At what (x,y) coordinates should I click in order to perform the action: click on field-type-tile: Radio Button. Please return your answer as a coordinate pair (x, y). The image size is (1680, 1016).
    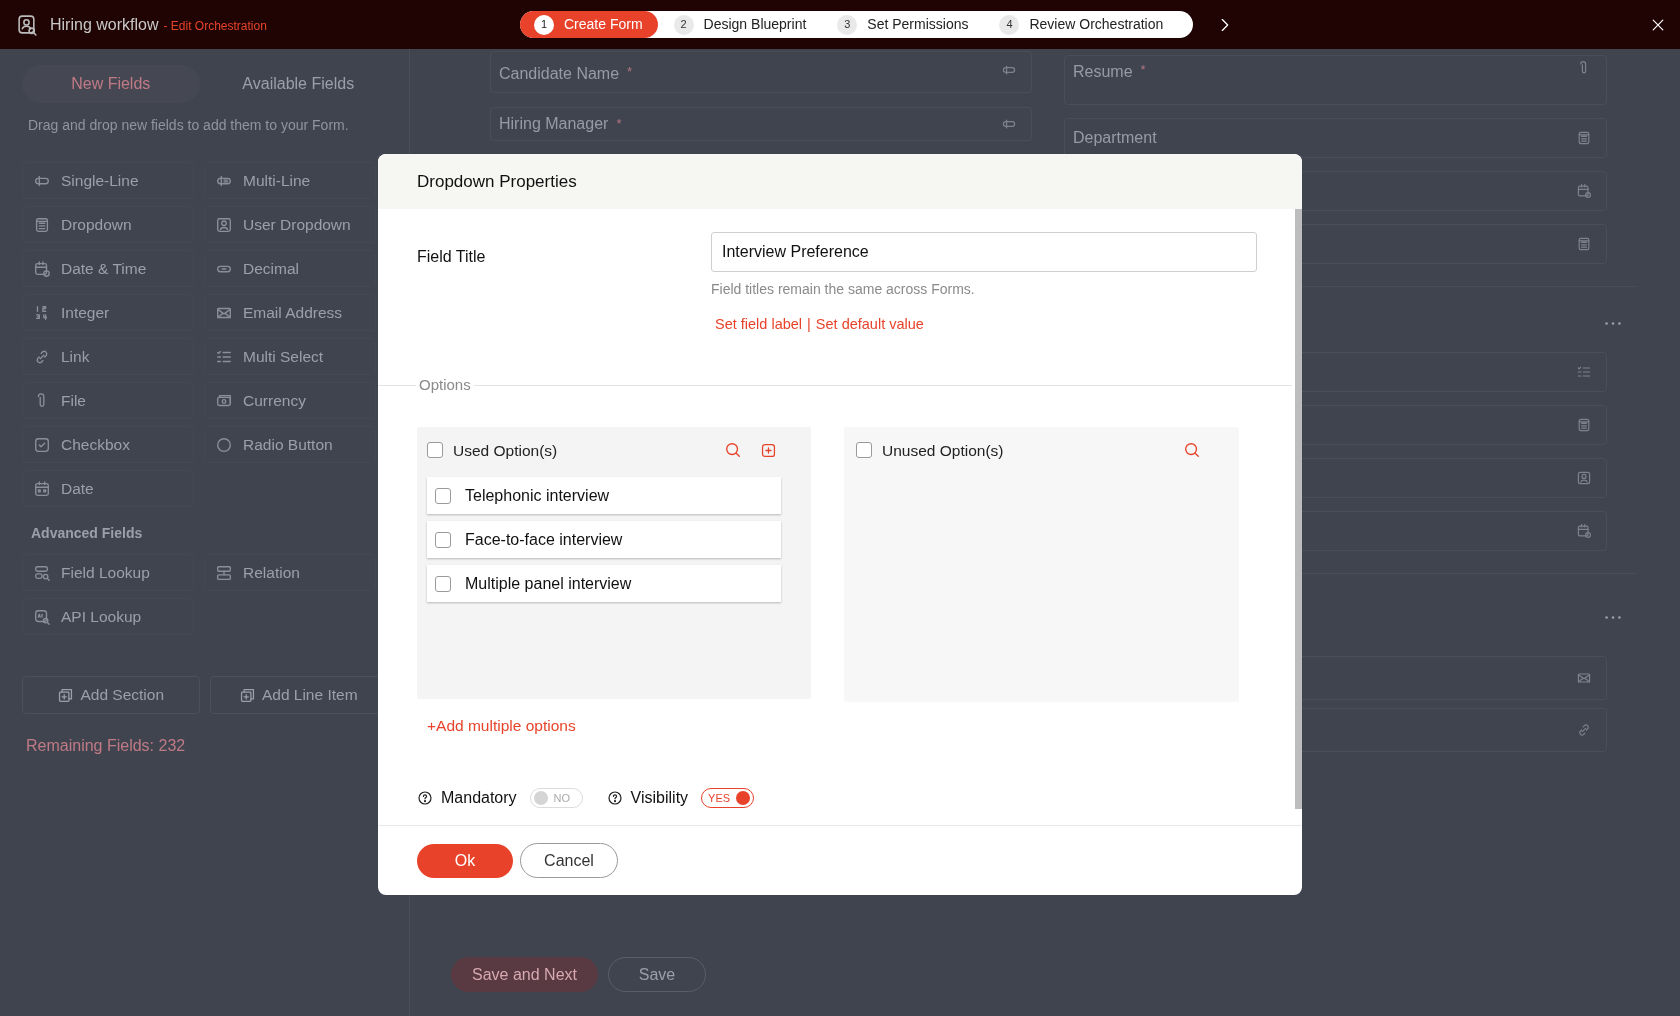
    Looking at the image, I should click on (290, 444).